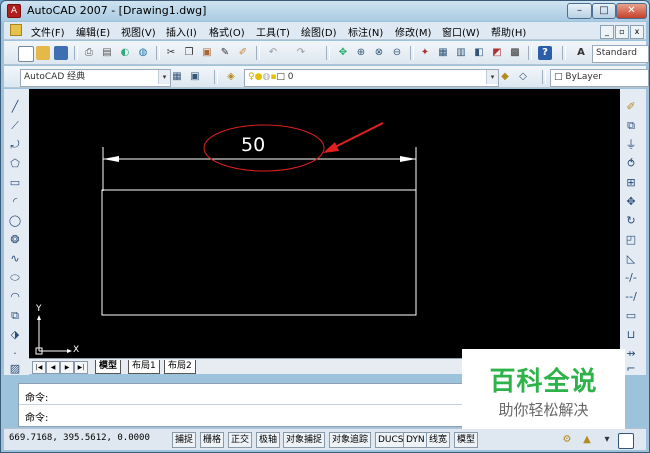 Image resolution: width=650 pixels, height=453 pixels. I want to click on spline-icon: ∿, so click(15, 258).